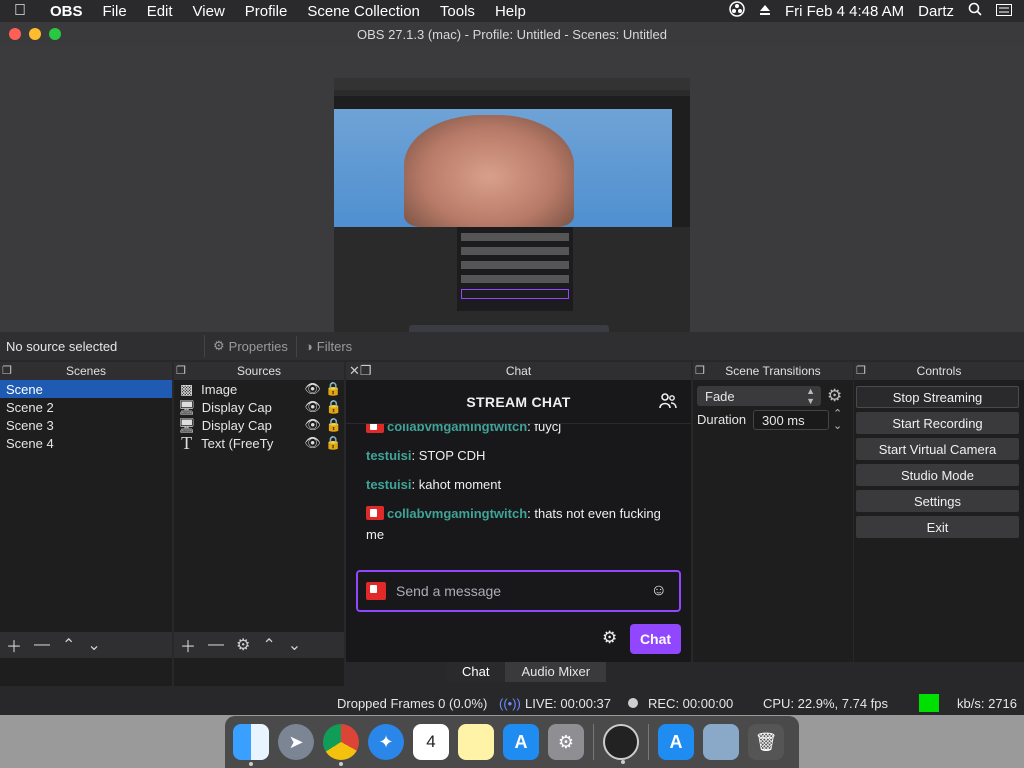 This screenshot has width=1024, height=768. Describe the element at coordinates (14, 645) in the screenshot. I see `add-scene-button: ＋` at that location.